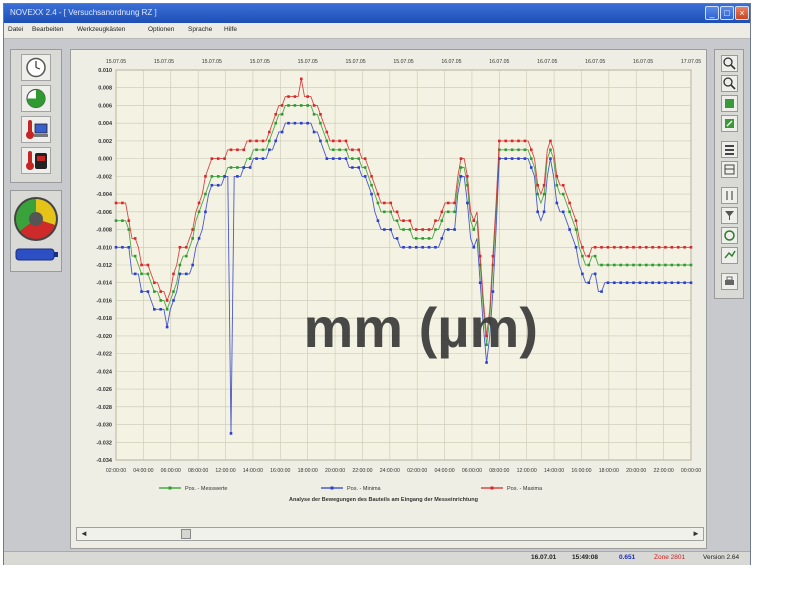 The width and height of the screenshot is (787, 590). I want to click on refresh-button, so click(729, 235).